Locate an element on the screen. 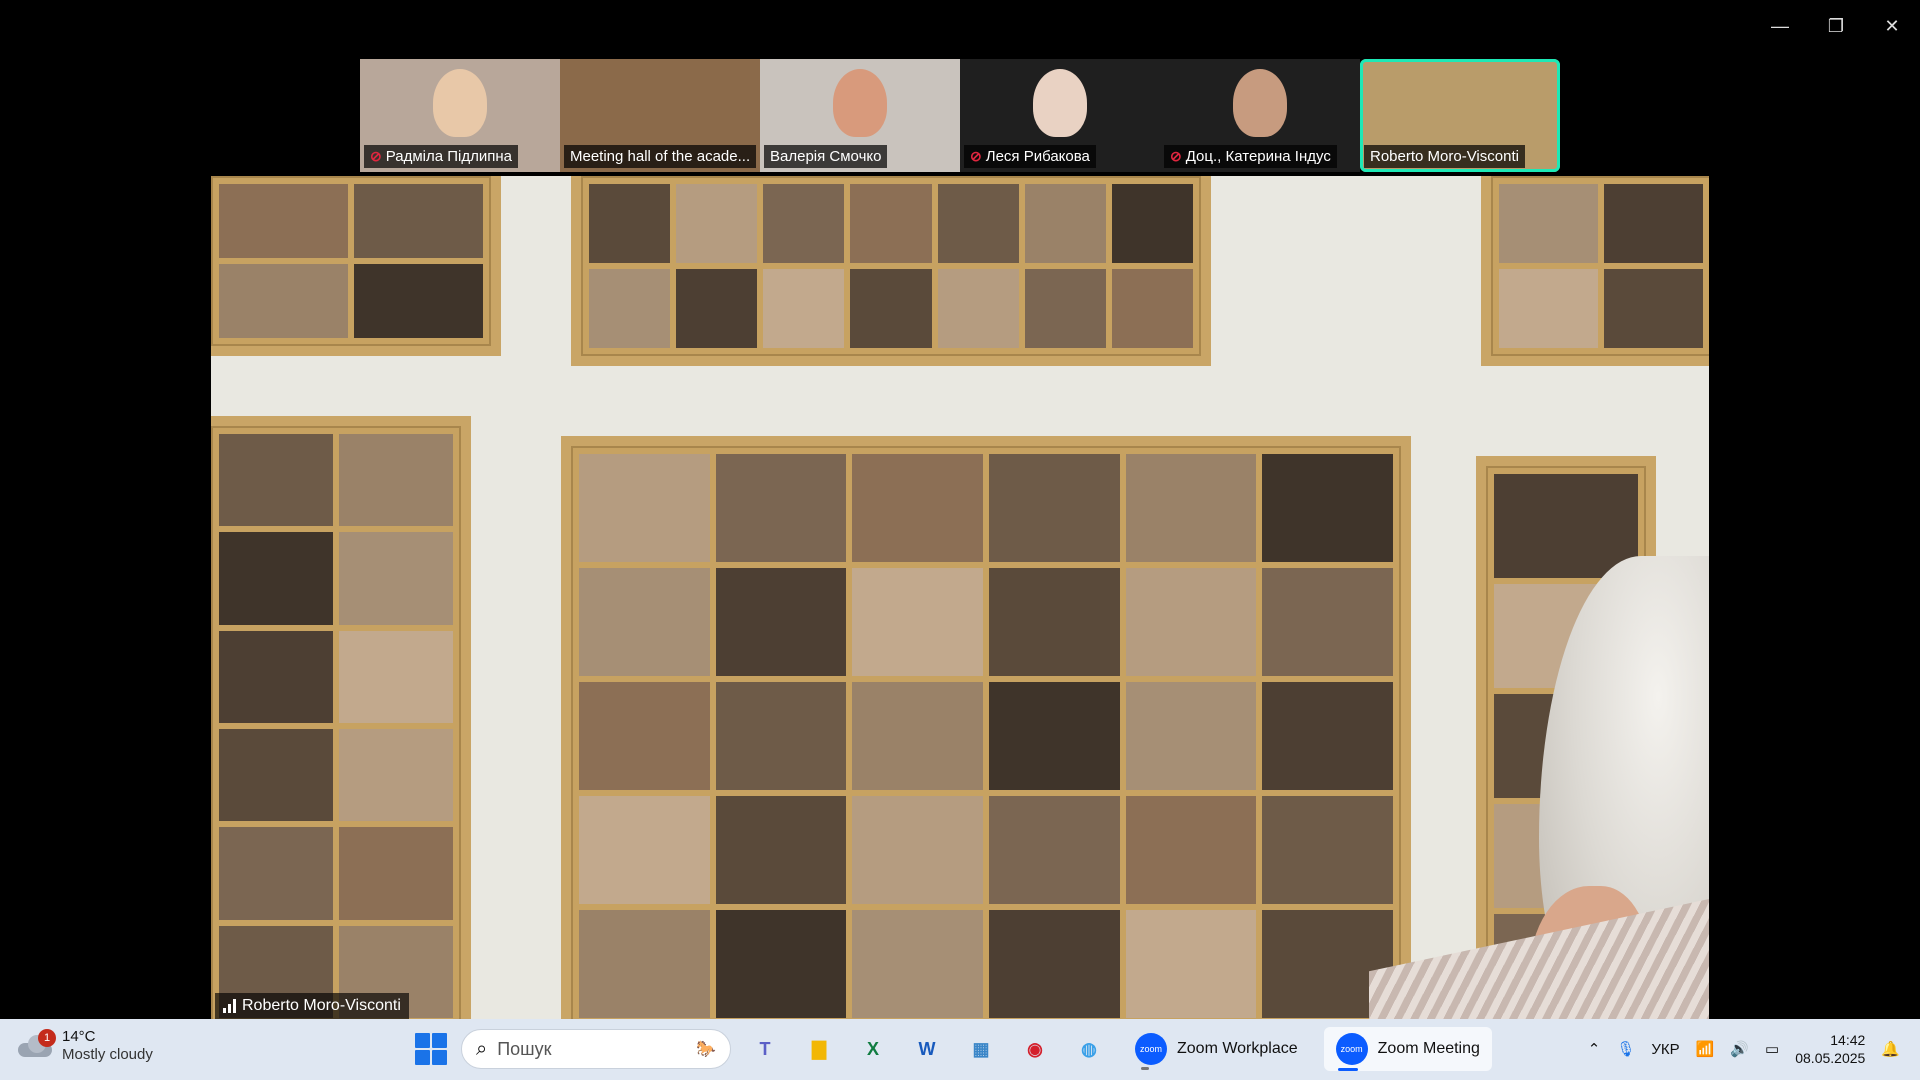  zoom-icon: zoom is located at coordinates (1351, 1049).